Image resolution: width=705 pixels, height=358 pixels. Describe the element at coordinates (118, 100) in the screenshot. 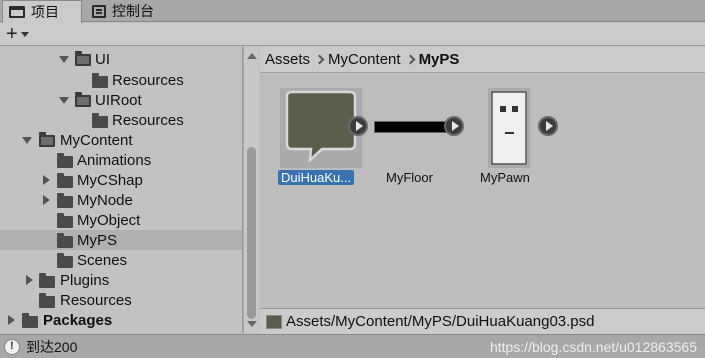

I see `tree-item-label: UIRoot` at that location.